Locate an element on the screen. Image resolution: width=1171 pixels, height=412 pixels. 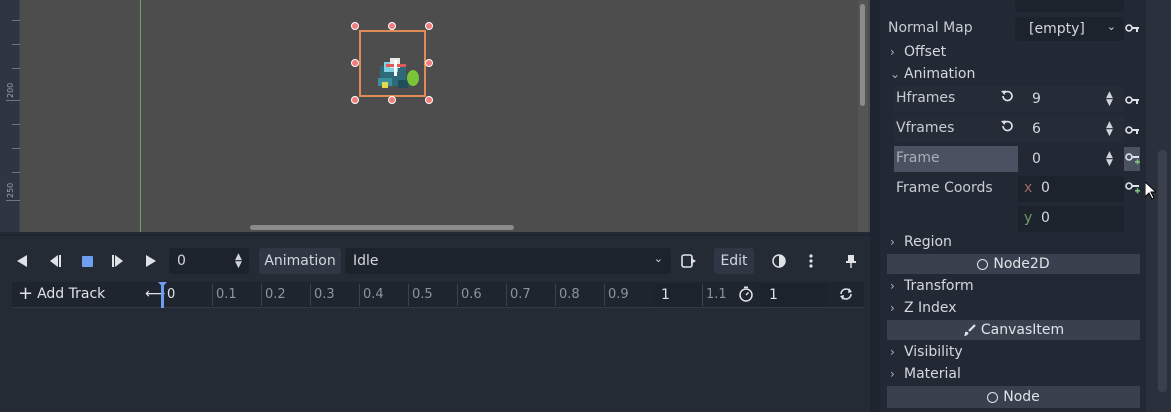
timeline-tick-label: 0.8 is located at coordinates (569, 294).